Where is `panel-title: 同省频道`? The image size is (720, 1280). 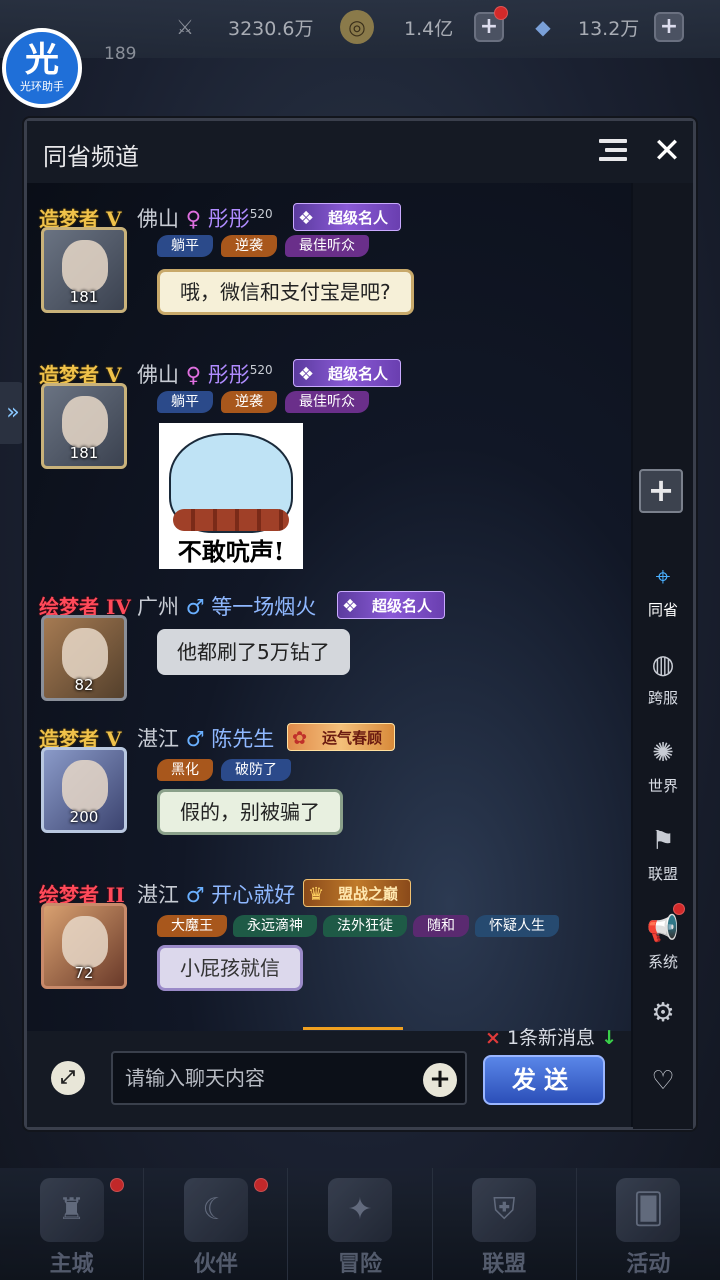 panel-title: 同省频道 is located at coordinates (91, 157).